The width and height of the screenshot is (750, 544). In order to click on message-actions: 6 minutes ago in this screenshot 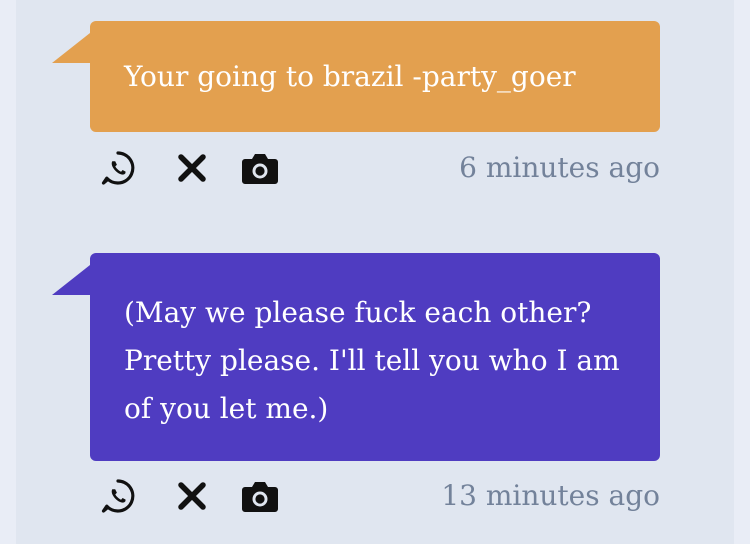, I will do `click(379, 168)`.